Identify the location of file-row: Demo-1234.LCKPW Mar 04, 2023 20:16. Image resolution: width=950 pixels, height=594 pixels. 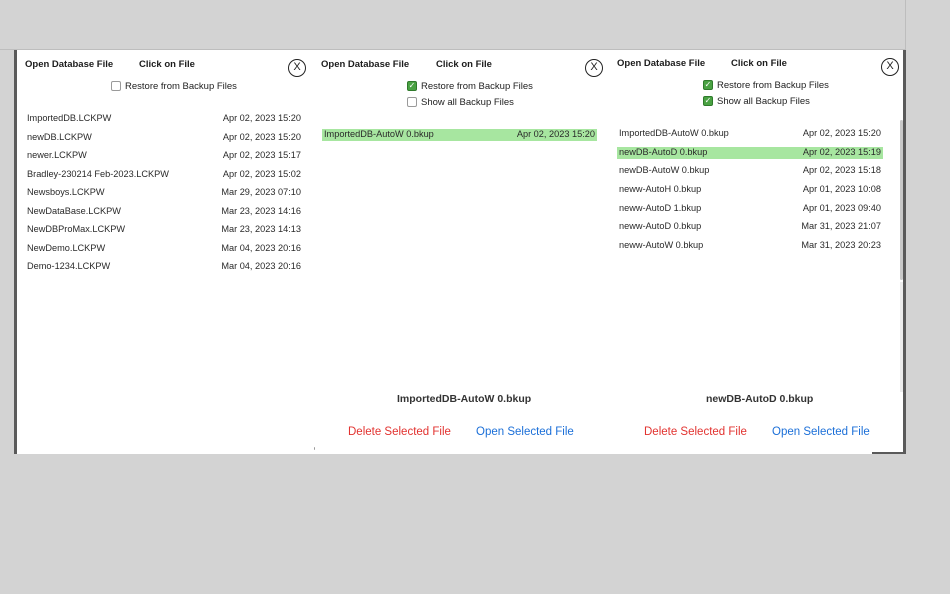
(164, 267).